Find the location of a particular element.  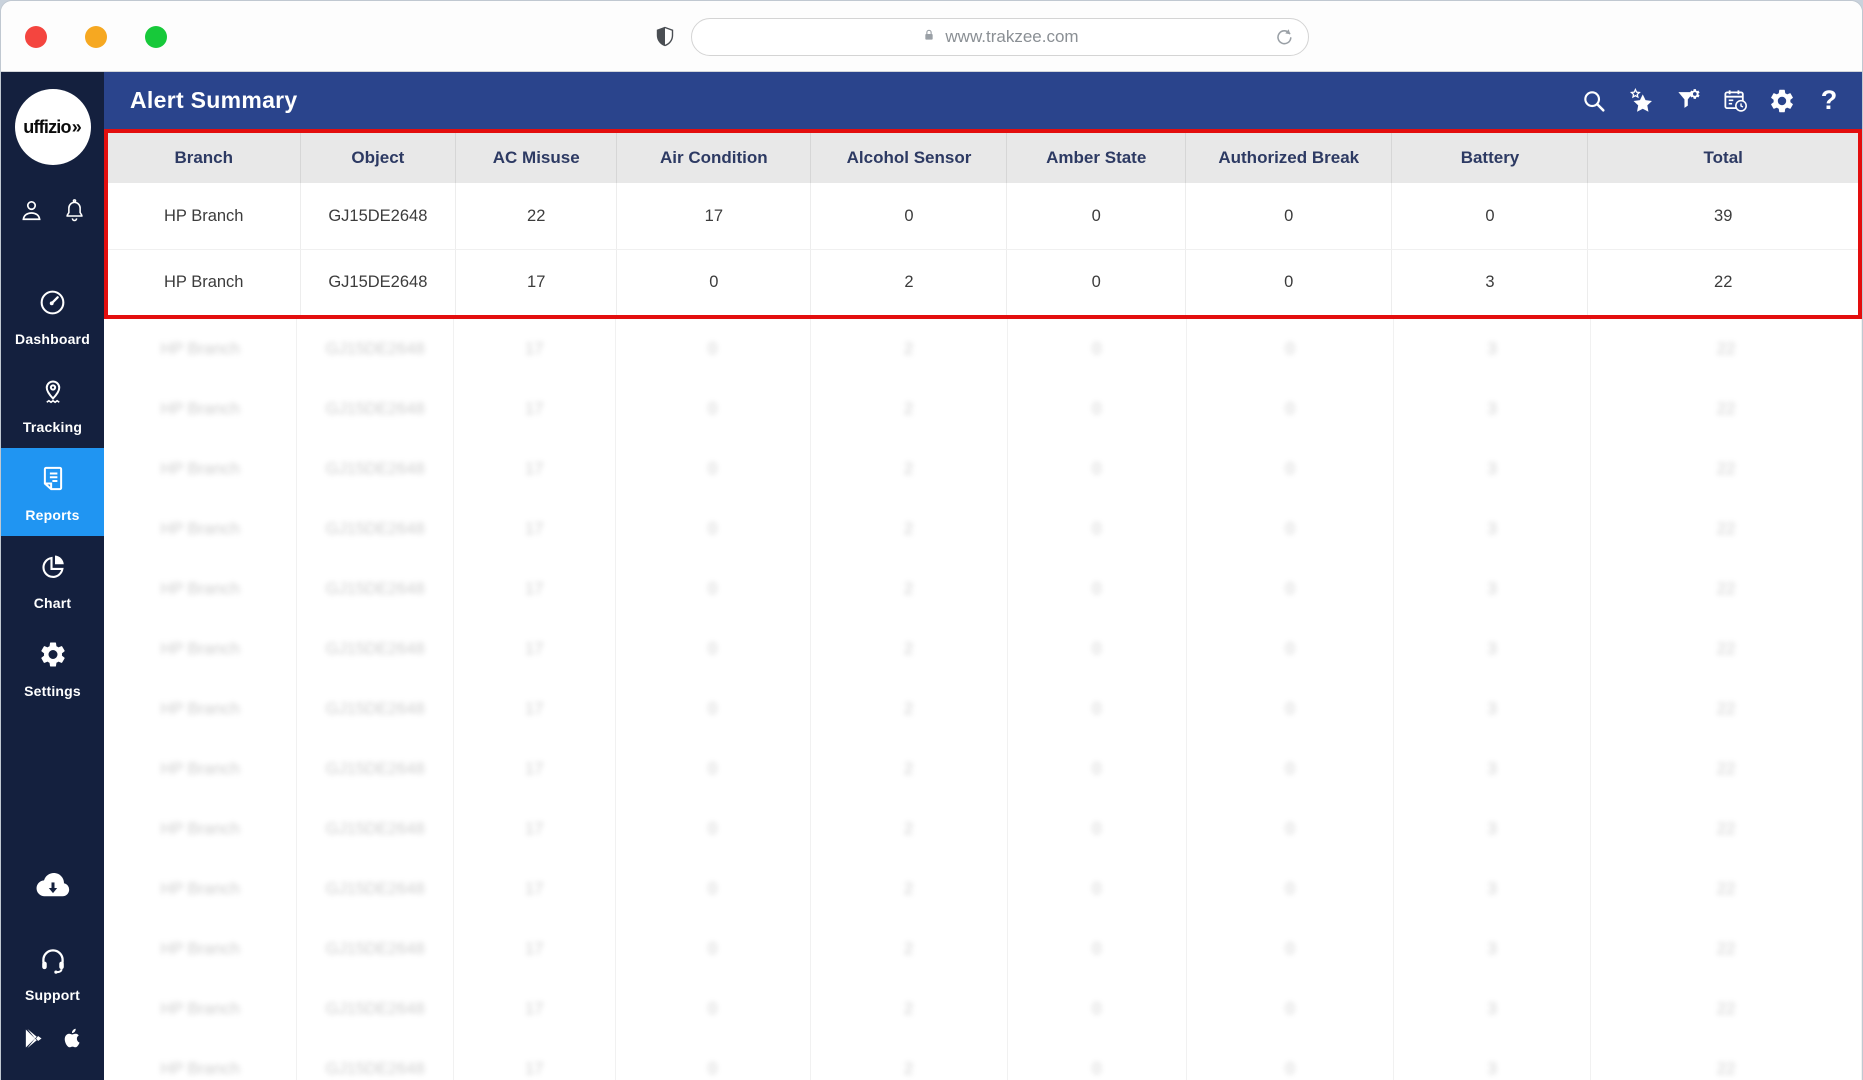

sidebar-item-label: Reports is located at coordinates (52, 515).